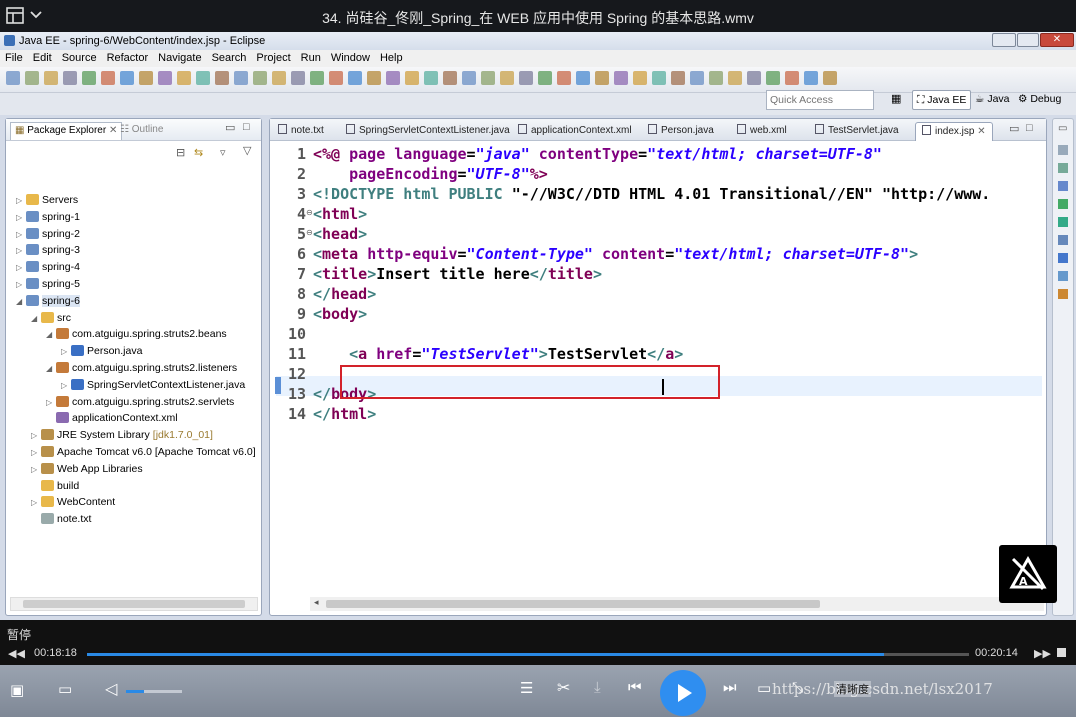 This screenshot has width=1076, height=717. I want to click on horizontal-scrollbar: ◂, so click(677, 604).